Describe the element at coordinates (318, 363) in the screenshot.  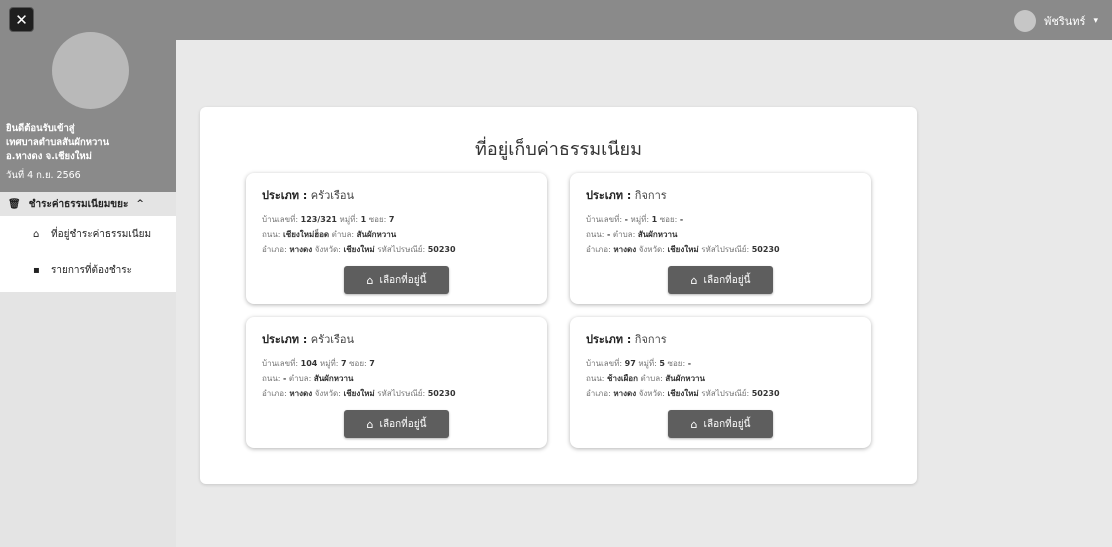
I see `address-line-house: บ้านเลขที่: 104 หมู่ที่: 7 ซอย: 7` at that location.